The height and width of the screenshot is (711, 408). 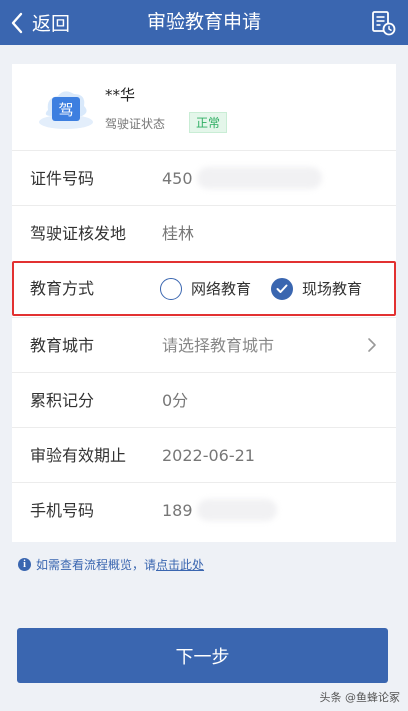 What do you see at coordinates (204, 22) in the screenshot?
I see `header-bar: 返回 审验教育申请` at bounding box center [204, 22].